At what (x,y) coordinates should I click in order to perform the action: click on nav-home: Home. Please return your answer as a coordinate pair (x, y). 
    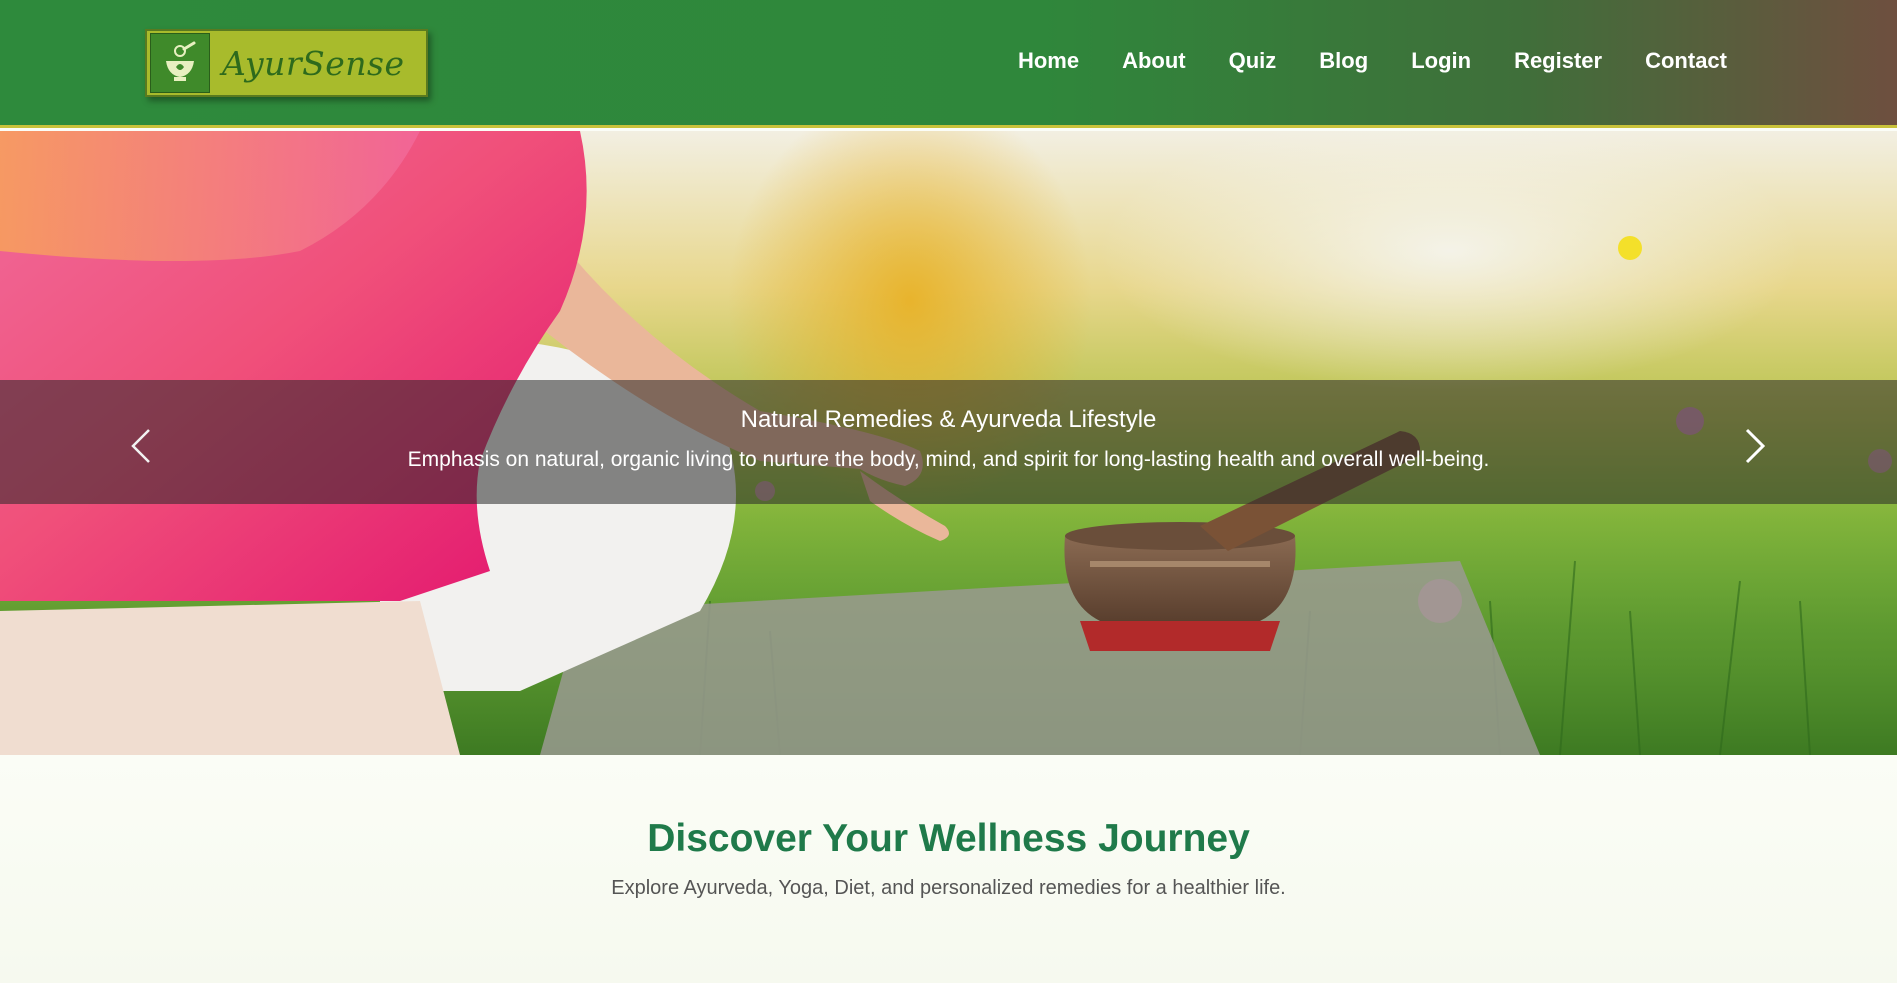
    Looking at the image, I should click on (1048, 61).